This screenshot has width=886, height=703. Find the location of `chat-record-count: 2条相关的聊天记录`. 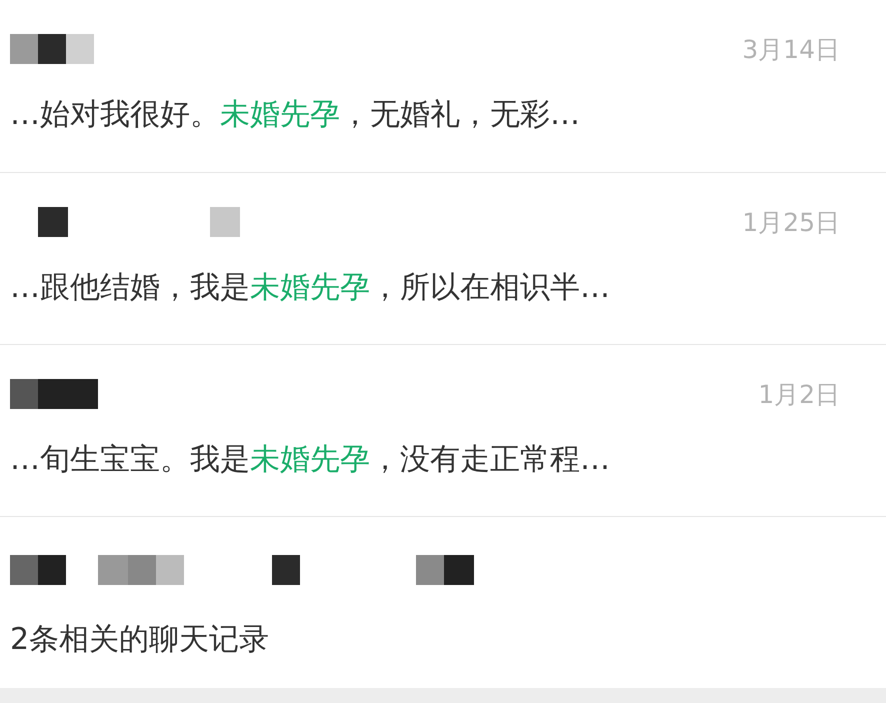

chat-record-count: 2条相关的聊天记录 is located at coordinates (425, 639).